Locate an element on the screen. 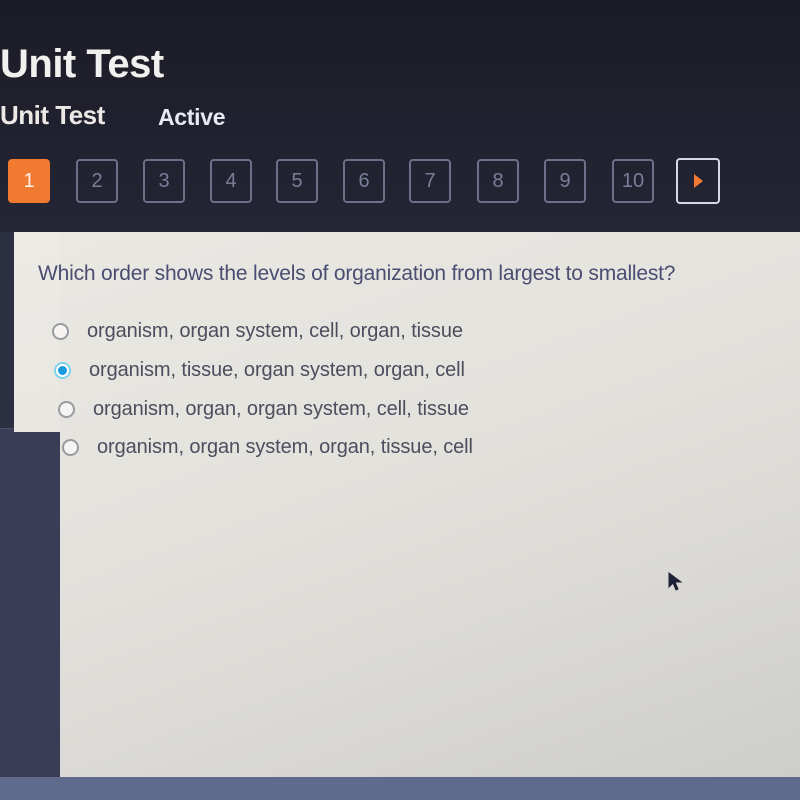 The width and height of the screenshot is (800, 800). question-number: 9 is located at coordinates (565, 180).